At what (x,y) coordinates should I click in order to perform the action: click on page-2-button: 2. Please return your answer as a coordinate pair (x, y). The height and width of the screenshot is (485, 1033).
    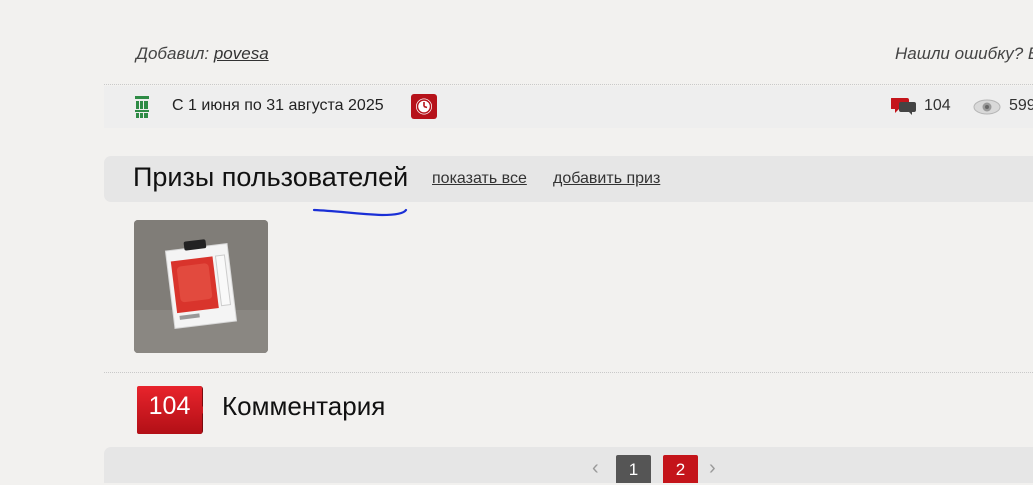
    Looking at the image, I should click on (680, 469).